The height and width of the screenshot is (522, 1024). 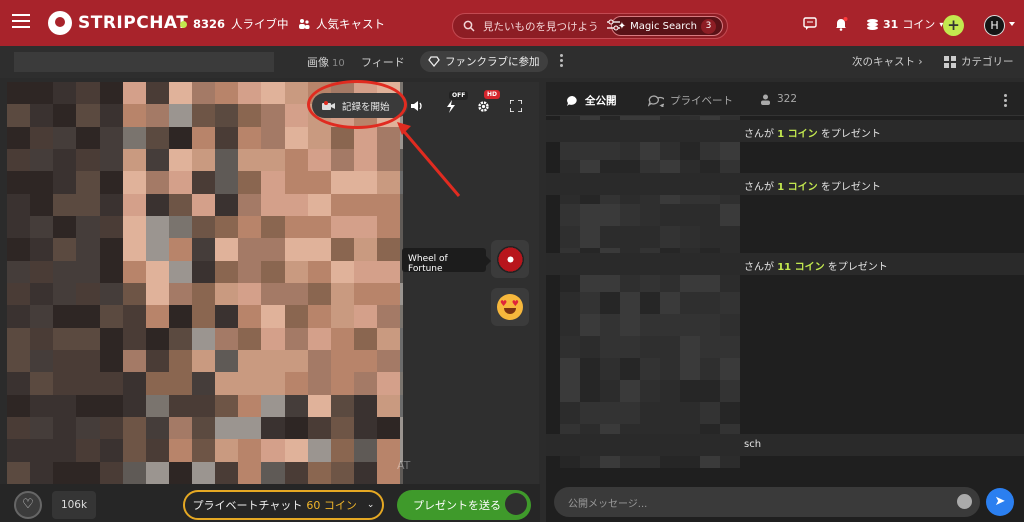 What do you see at coordinates (516, 504) in the screenshot?
I see `gift-joystick-icon` at bounding box center [516, 504].